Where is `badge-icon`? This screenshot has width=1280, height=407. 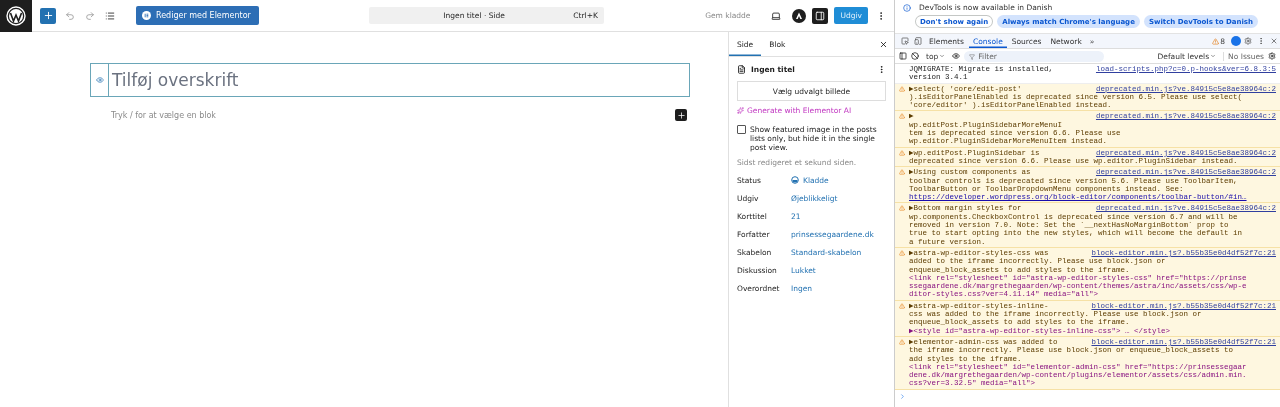
badge-icon is located at coordinates (1236, 41).